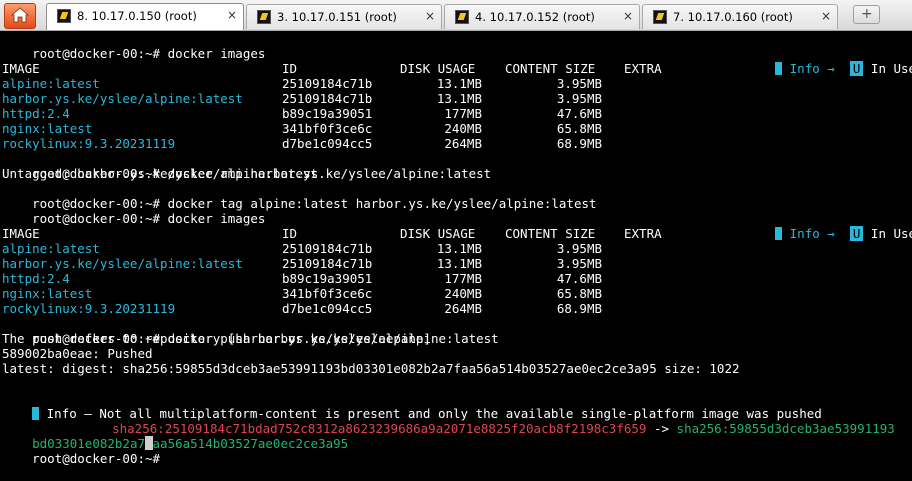 Image resolution: width=912 pixels, height=481 pixels. I want to click on tab-session-3: 3. 10.17.0.151 (root) ×, so click(344, 16).